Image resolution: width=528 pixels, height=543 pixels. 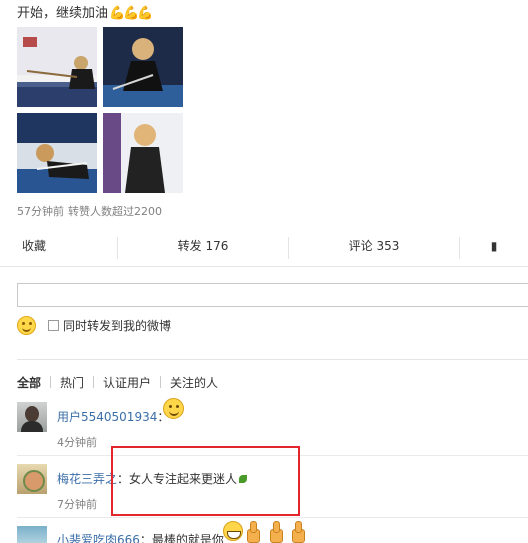 I want to click on comment-username: 梅花三弄之, so click(x=87, y=479).